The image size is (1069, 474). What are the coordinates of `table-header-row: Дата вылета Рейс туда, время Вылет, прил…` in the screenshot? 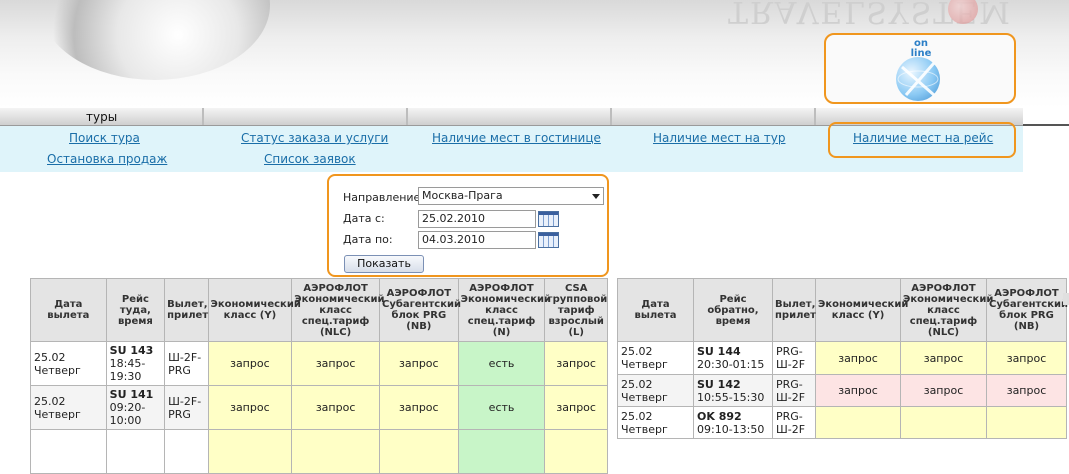 It's located at (319, 310).